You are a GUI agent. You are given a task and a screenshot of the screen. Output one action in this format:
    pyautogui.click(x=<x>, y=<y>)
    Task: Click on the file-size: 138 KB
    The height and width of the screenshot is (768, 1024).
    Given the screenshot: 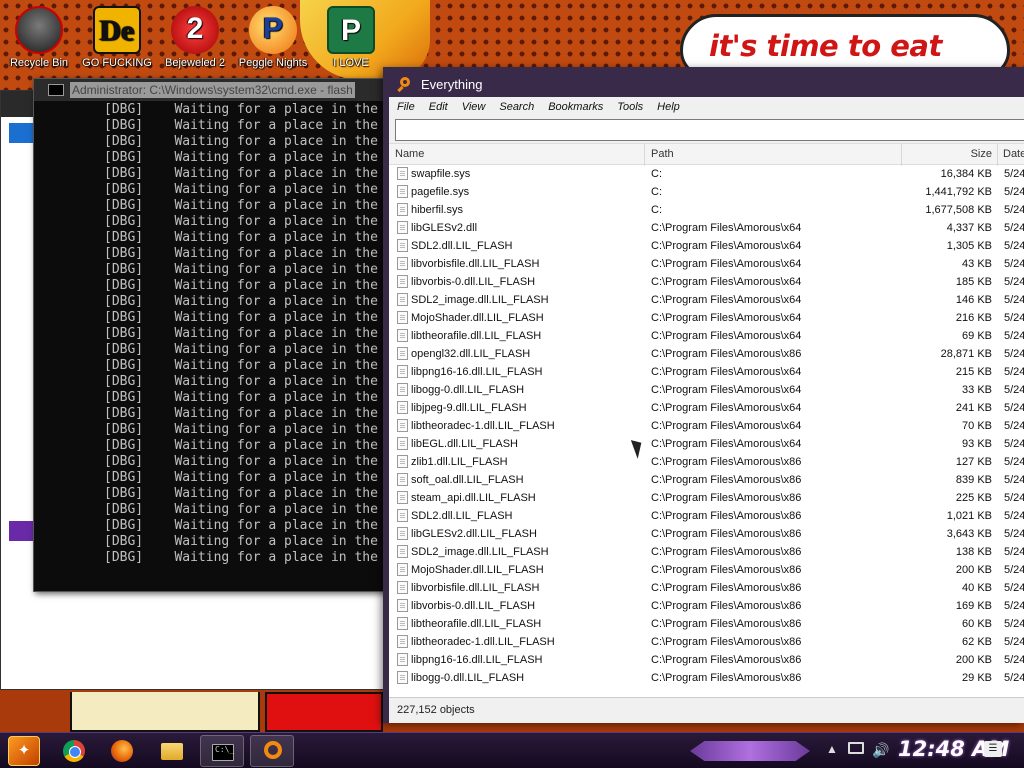 What is the action you would take?
    pyautogui.click(x=973, y=552)
    